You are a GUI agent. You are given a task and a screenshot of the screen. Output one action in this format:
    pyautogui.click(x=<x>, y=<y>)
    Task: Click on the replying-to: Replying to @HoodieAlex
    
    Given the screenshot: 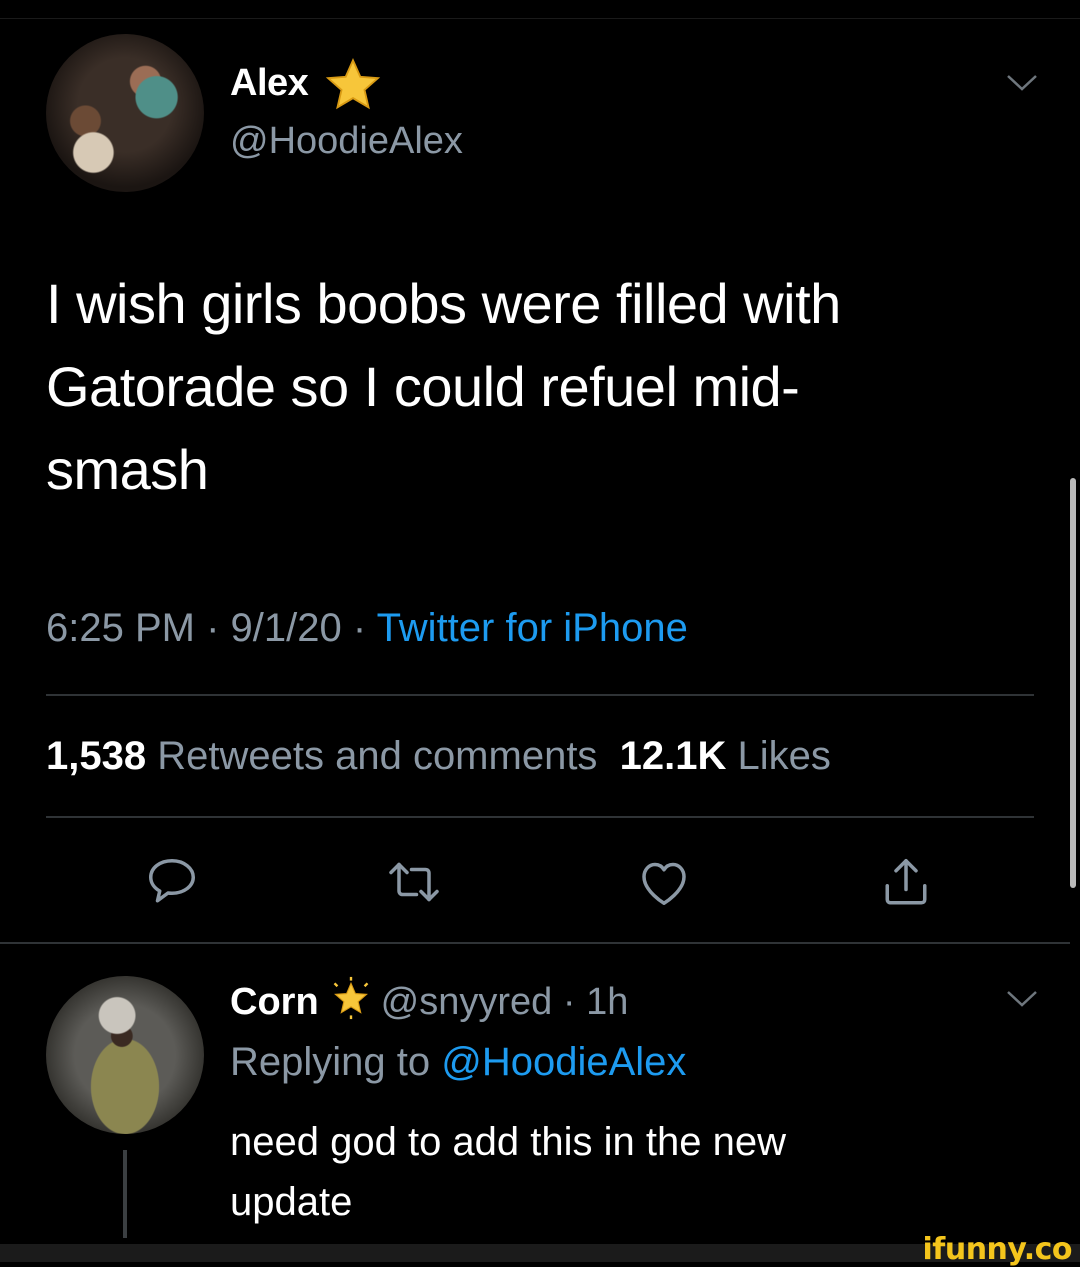 What is the action you would take?
    pyautogui.click(x=458, y=1062)
    